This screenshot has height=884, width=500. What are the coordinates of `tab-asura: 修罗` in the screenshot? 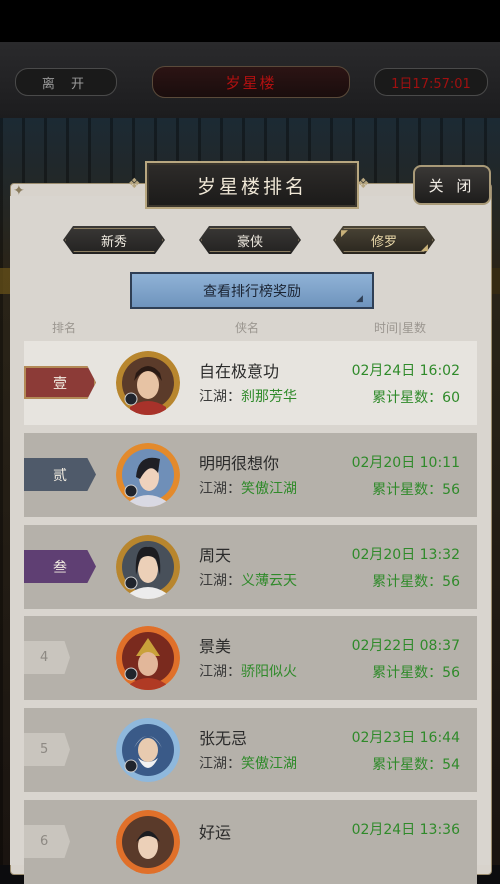 It's located at (384, 240).